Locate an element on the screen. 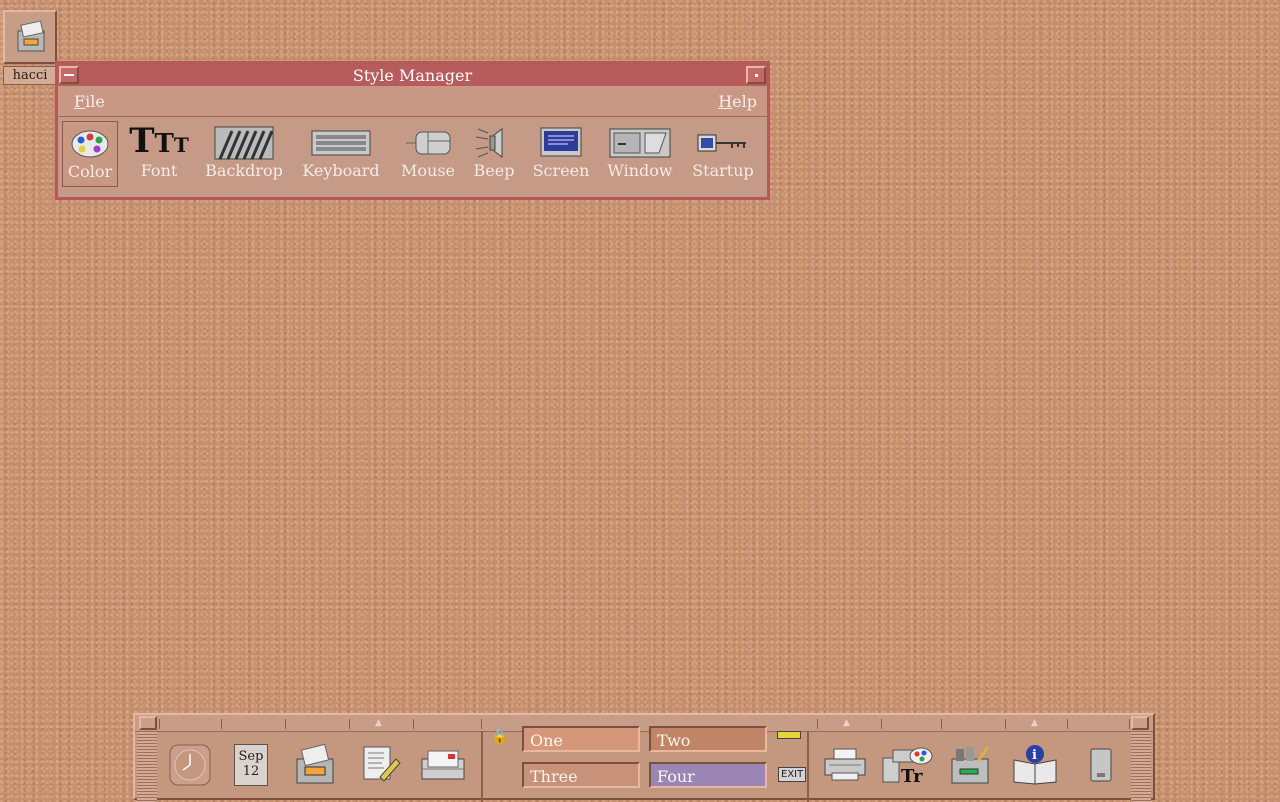 This screenshot has height=802, width=1280. minimize-button is located at coordinates (756, 75).